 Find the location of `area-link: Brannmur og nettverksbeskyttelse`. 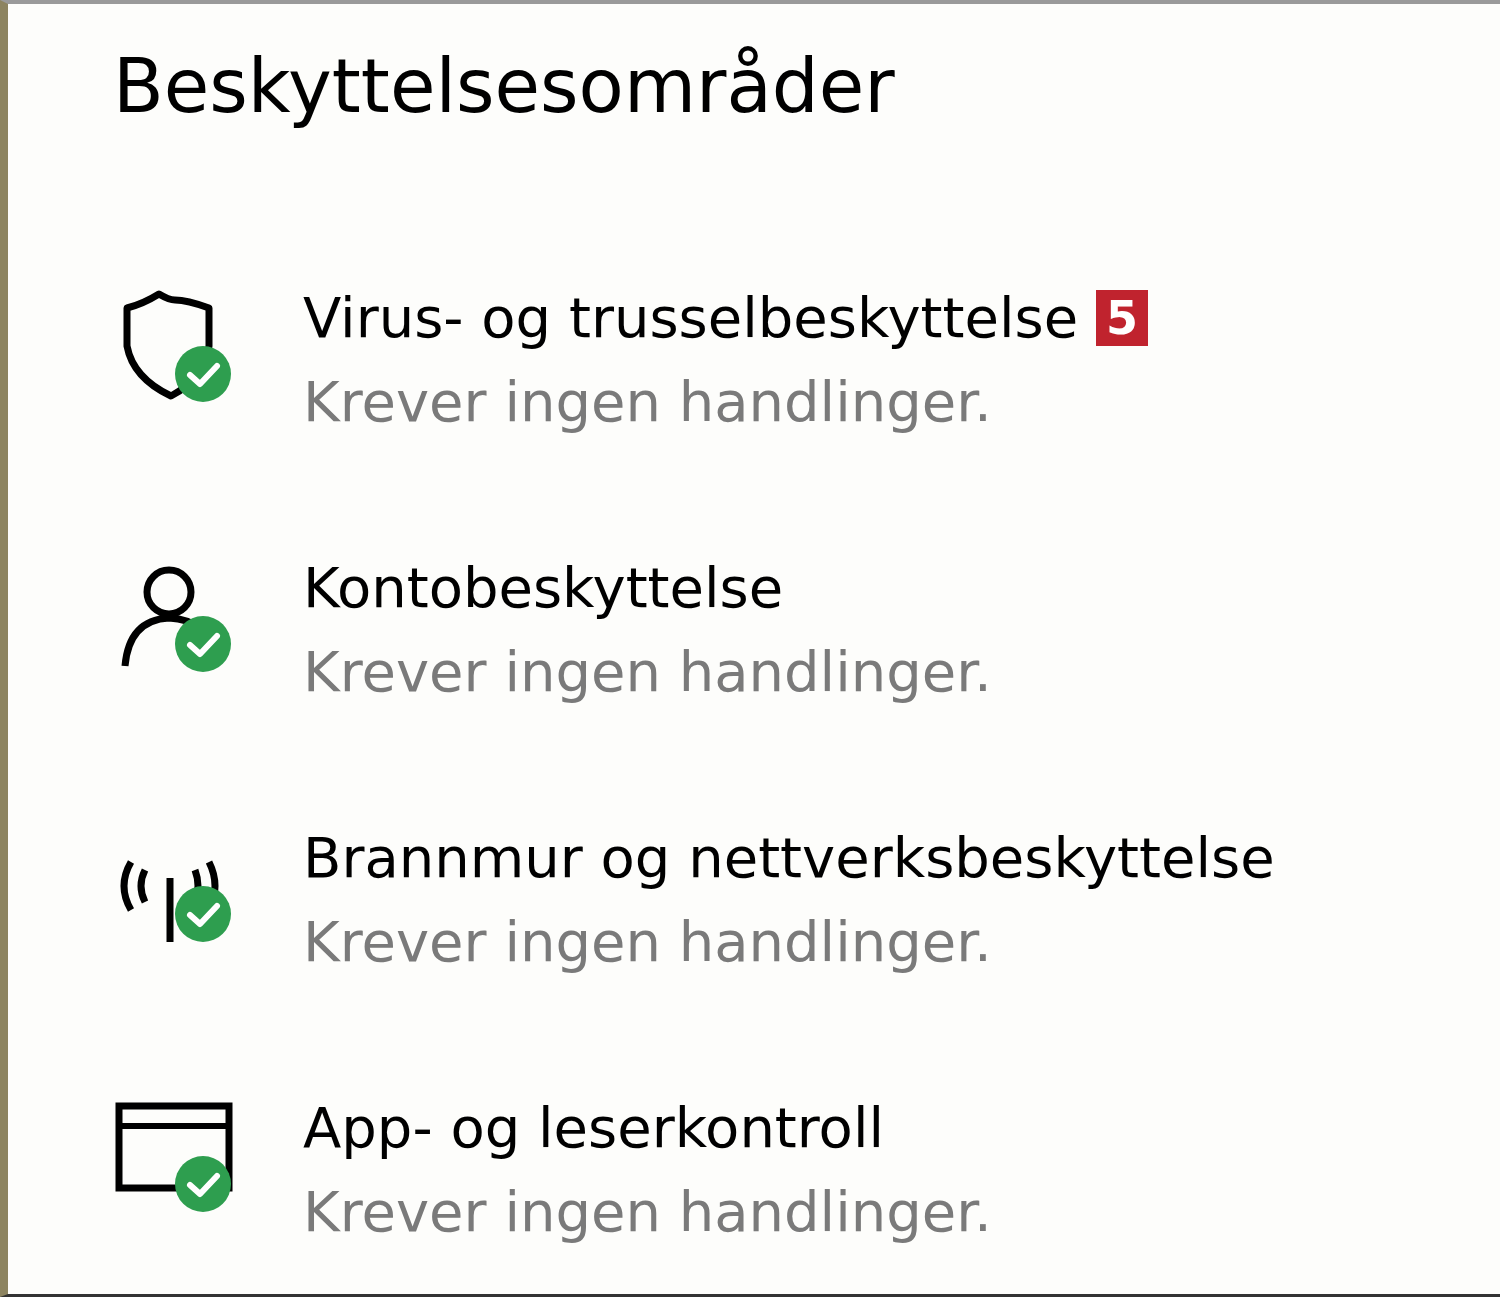

area-link: Brannmur og nettverksbeskyttelse is located at coordinates (789, 857).